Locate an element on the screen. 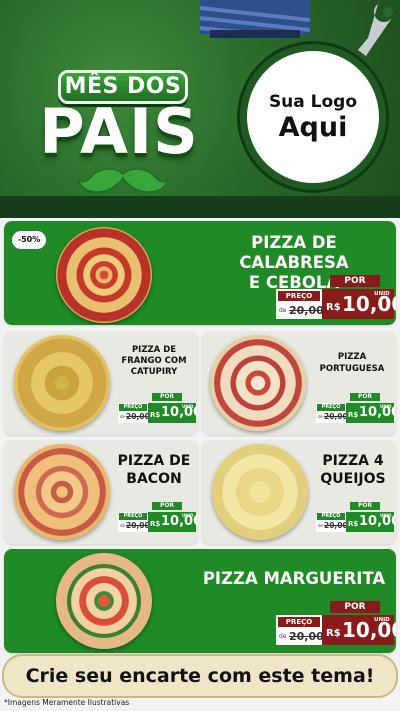  product-title: PIZZA DE FRANGO COM CATUPIRY is located at coordinates (154, 361).